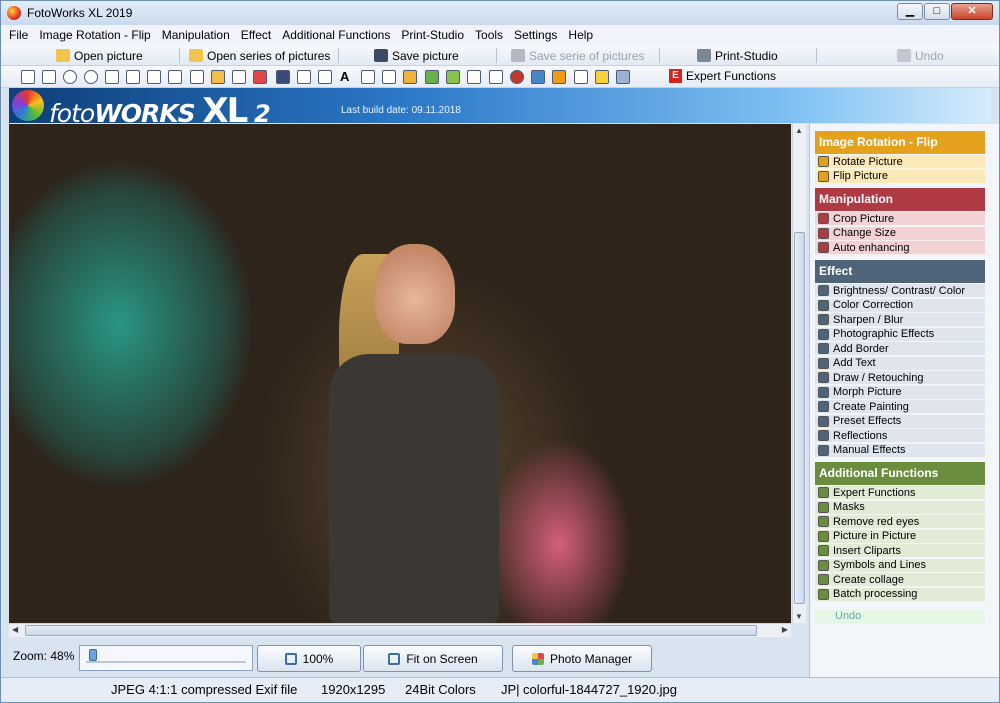 The height and width of the screenshot is (703, 1000). What do you see at coordinates (900, 536) in the screenshot?
I see `panel-item-picture-in-picture: Picture in Picture` at bounding box center [900, 536].